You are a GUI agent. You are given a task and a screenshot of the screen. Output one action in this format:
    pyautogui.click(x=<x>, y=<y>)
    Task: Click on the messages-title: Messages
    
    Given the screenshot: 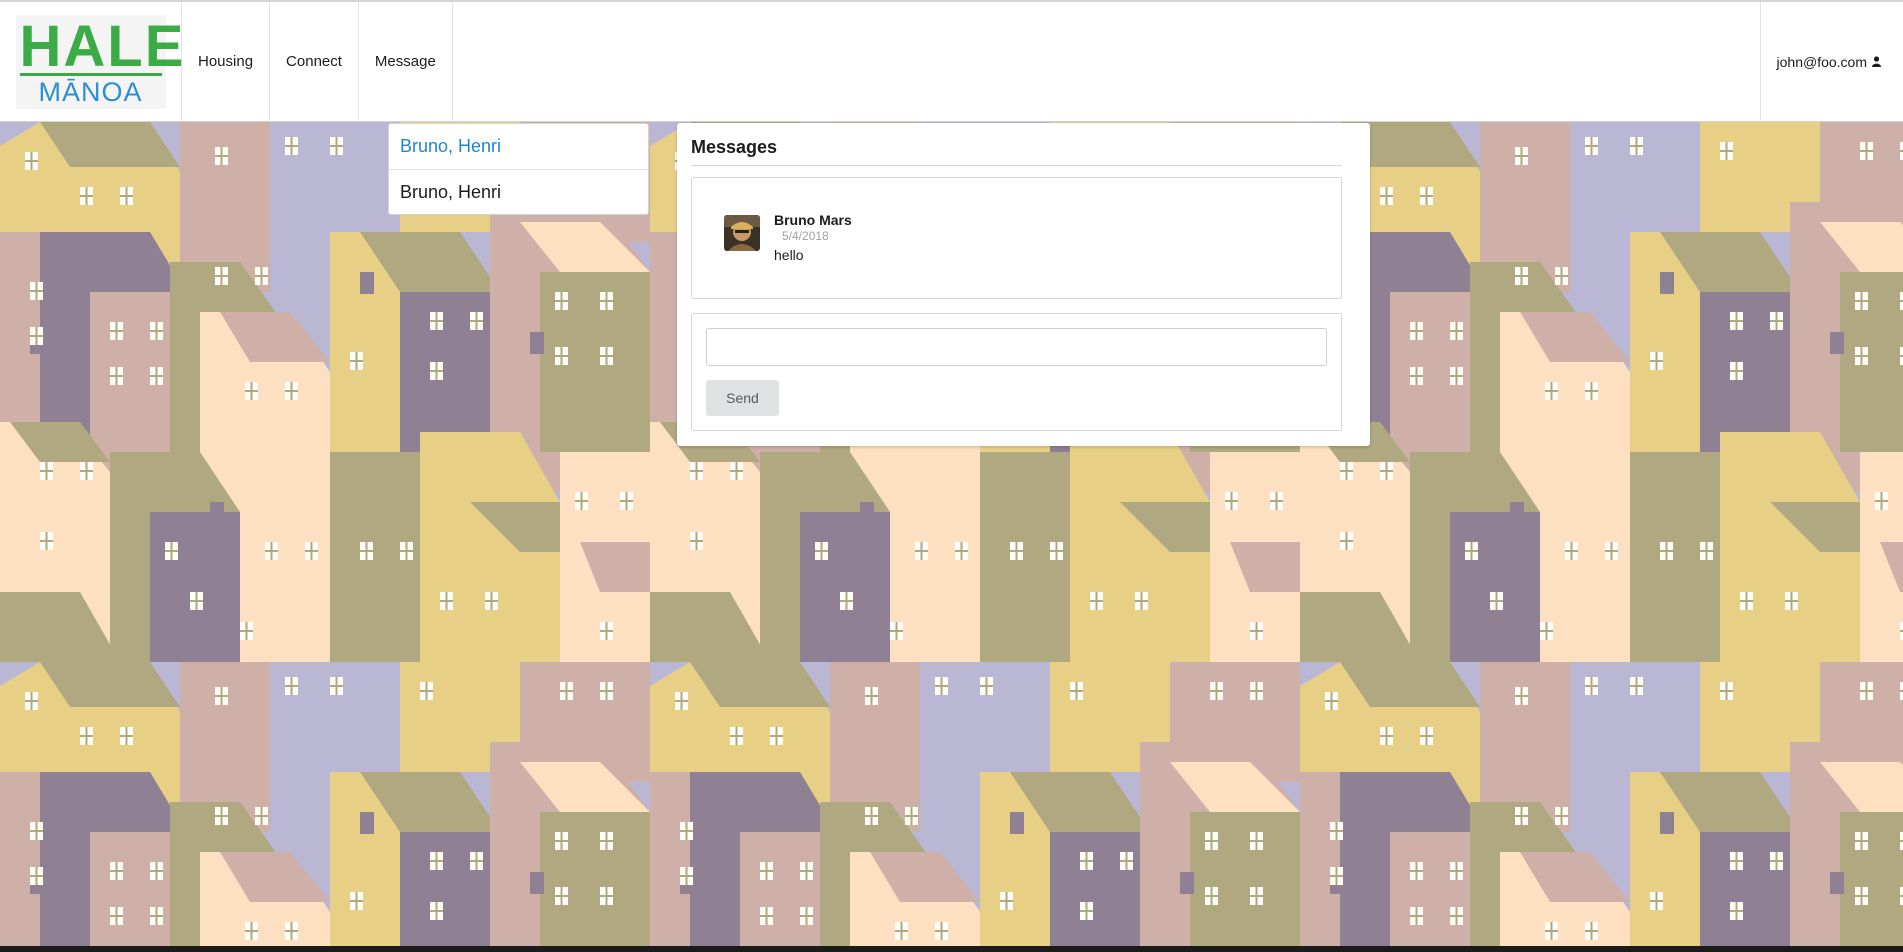 What is the action you would take?
    pyautogui.click(x=1016, y=151)
    